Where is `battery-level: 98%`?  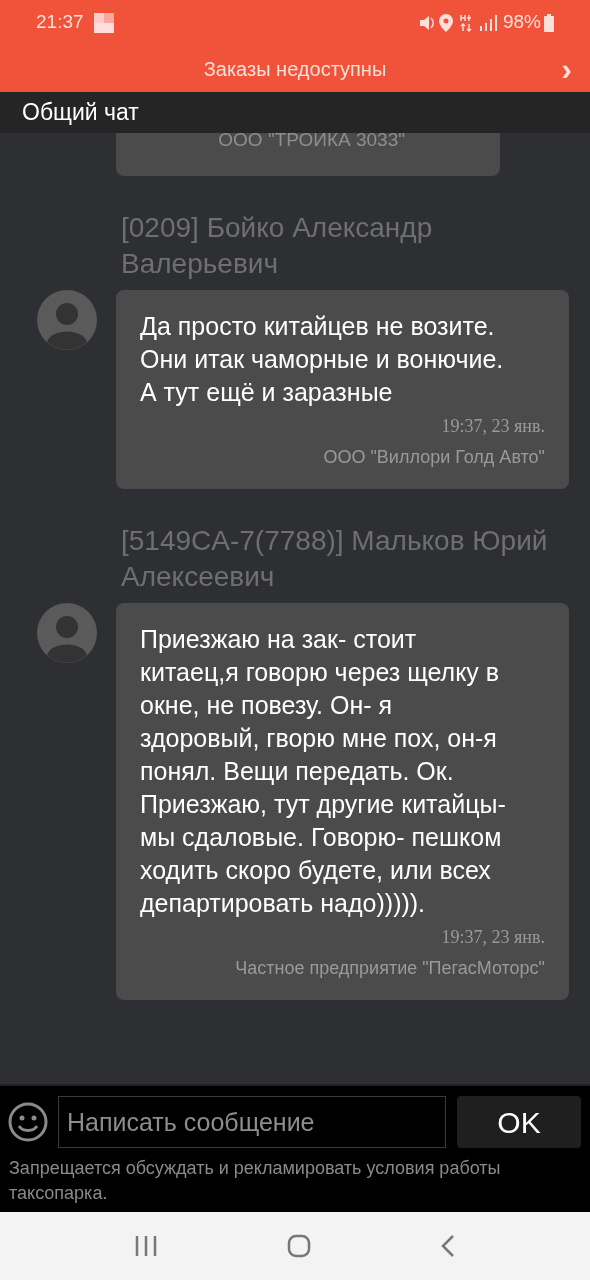 battery-level: 98% is located at coordinates (521, 22).